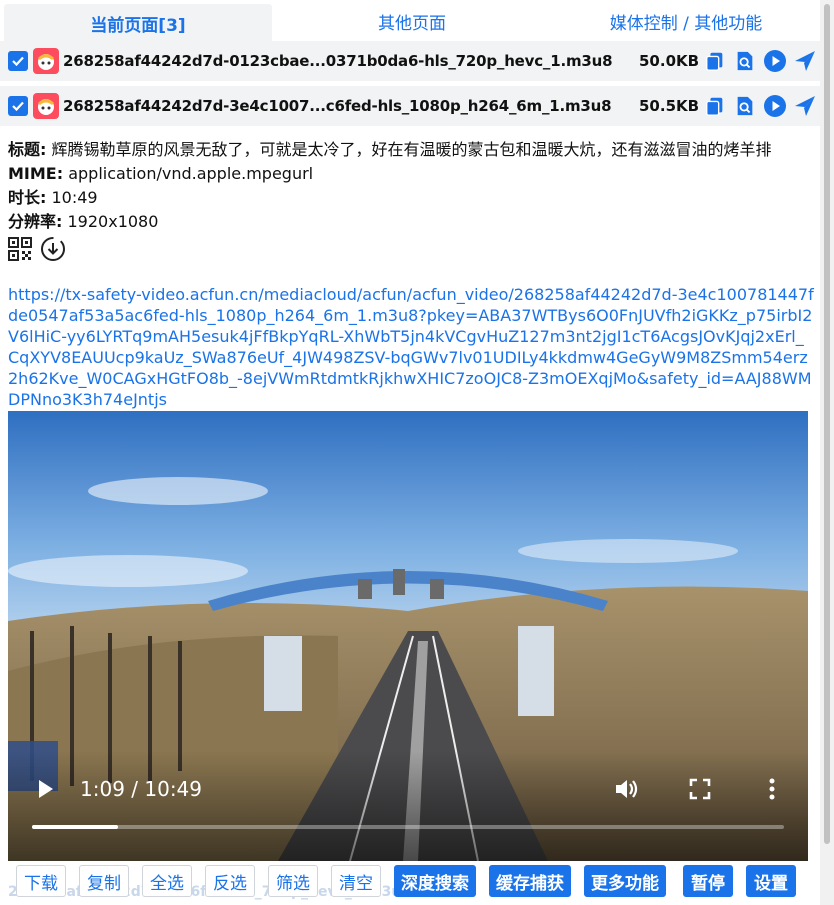  Describe the element at coordinates (141, 789) in the screenshot. I see `video-time: 1:09 / 10:49` at that location.